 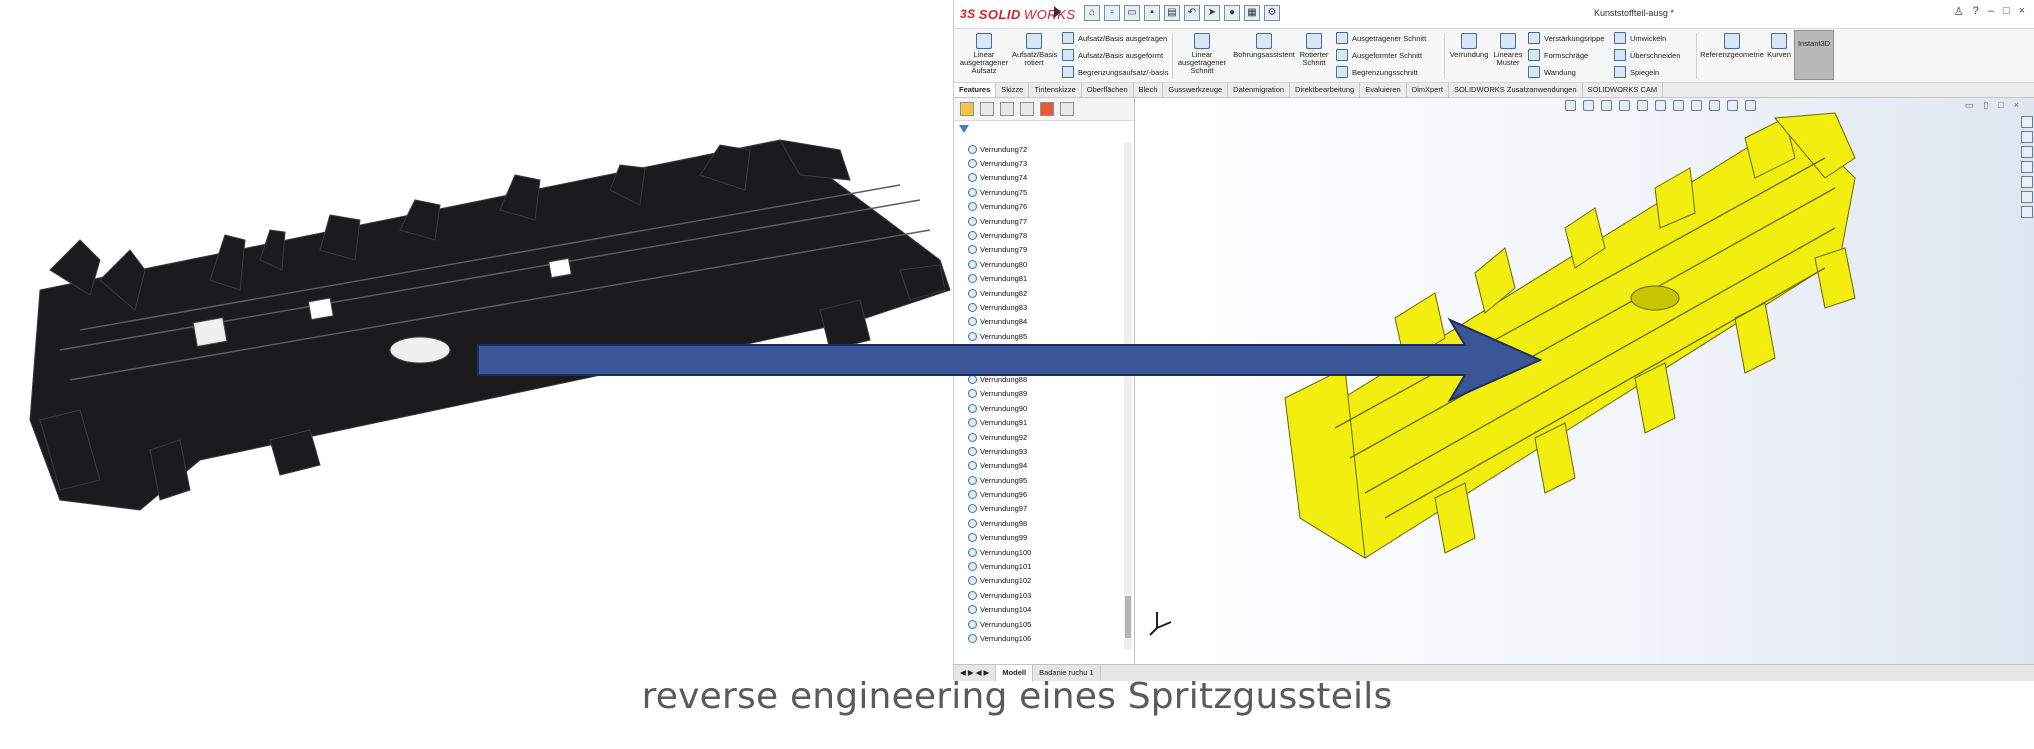 What do you see at coordinates (1132, 13) in the screenshot?
I see `open-folder-icon: ▭` at bounding box center [1132, 13].